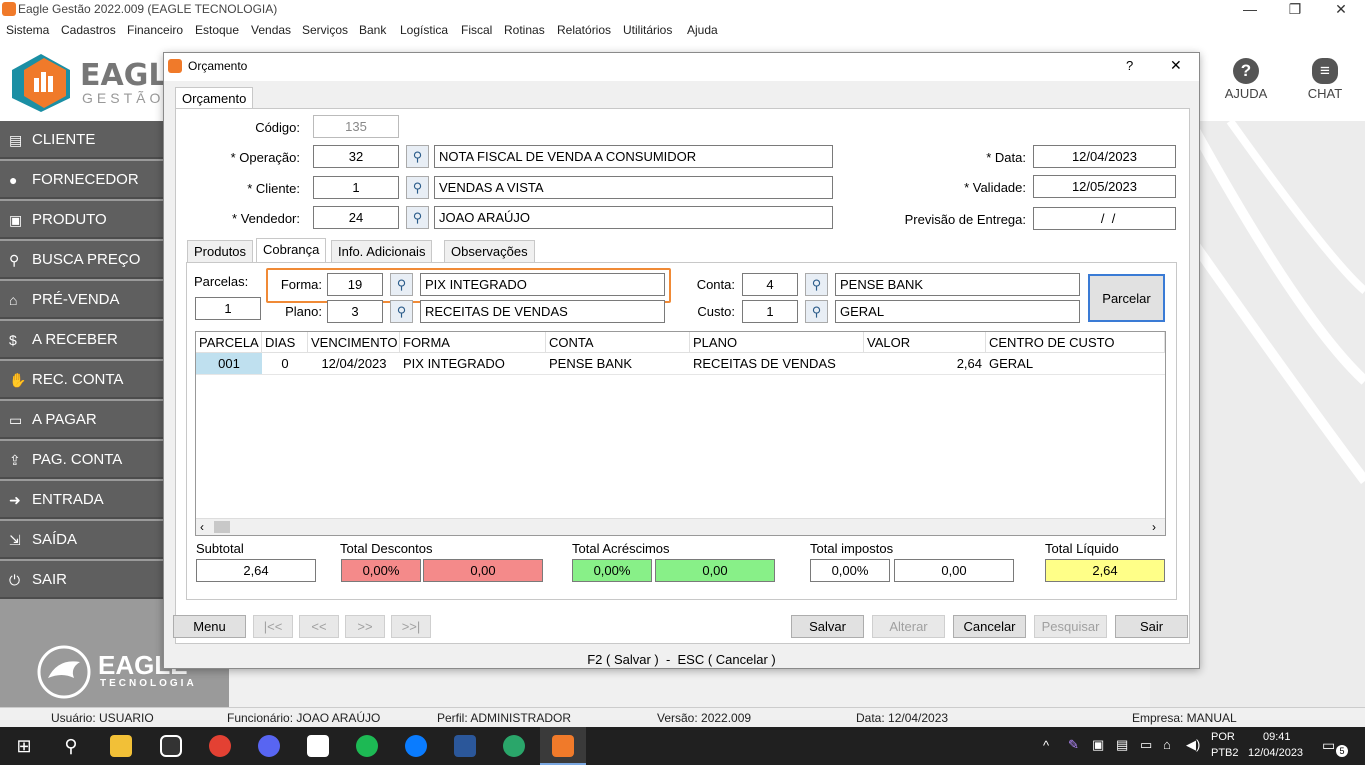 Image resolution: width=1365 pixels, height=765 pixels. What do you see at coordinates (325, 30) in the screenshot?
I see `menu-servicos: Serviços` at bounding box center [325, 30].